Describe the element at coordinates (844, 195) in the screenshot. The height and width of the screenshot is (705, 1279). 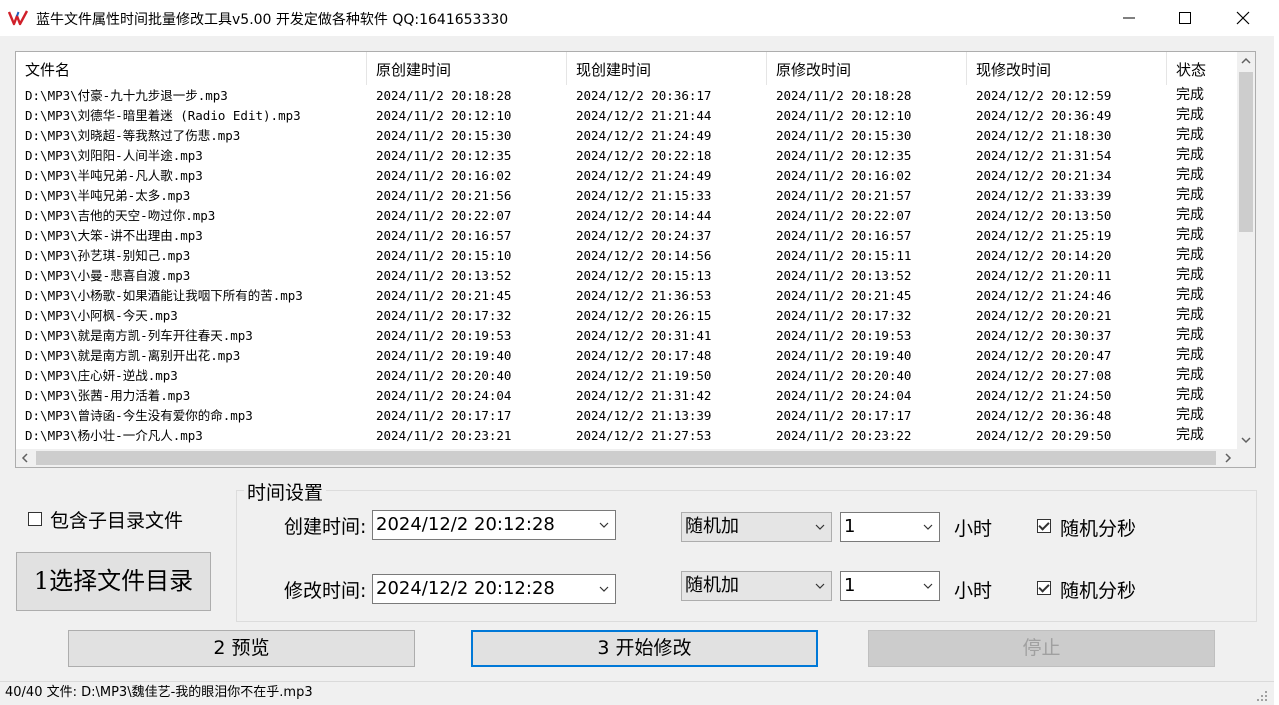
I see `cell-orig-modify: 2024/11/2 20:21:57` at that location.